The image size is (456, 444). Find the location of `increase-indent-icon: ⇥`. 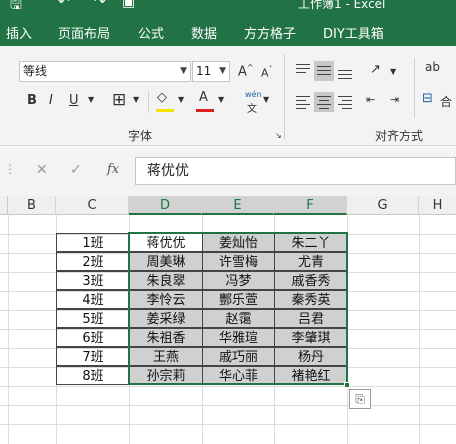

increase-indent-icon: ⇥ is located at coordinates (394, 99).